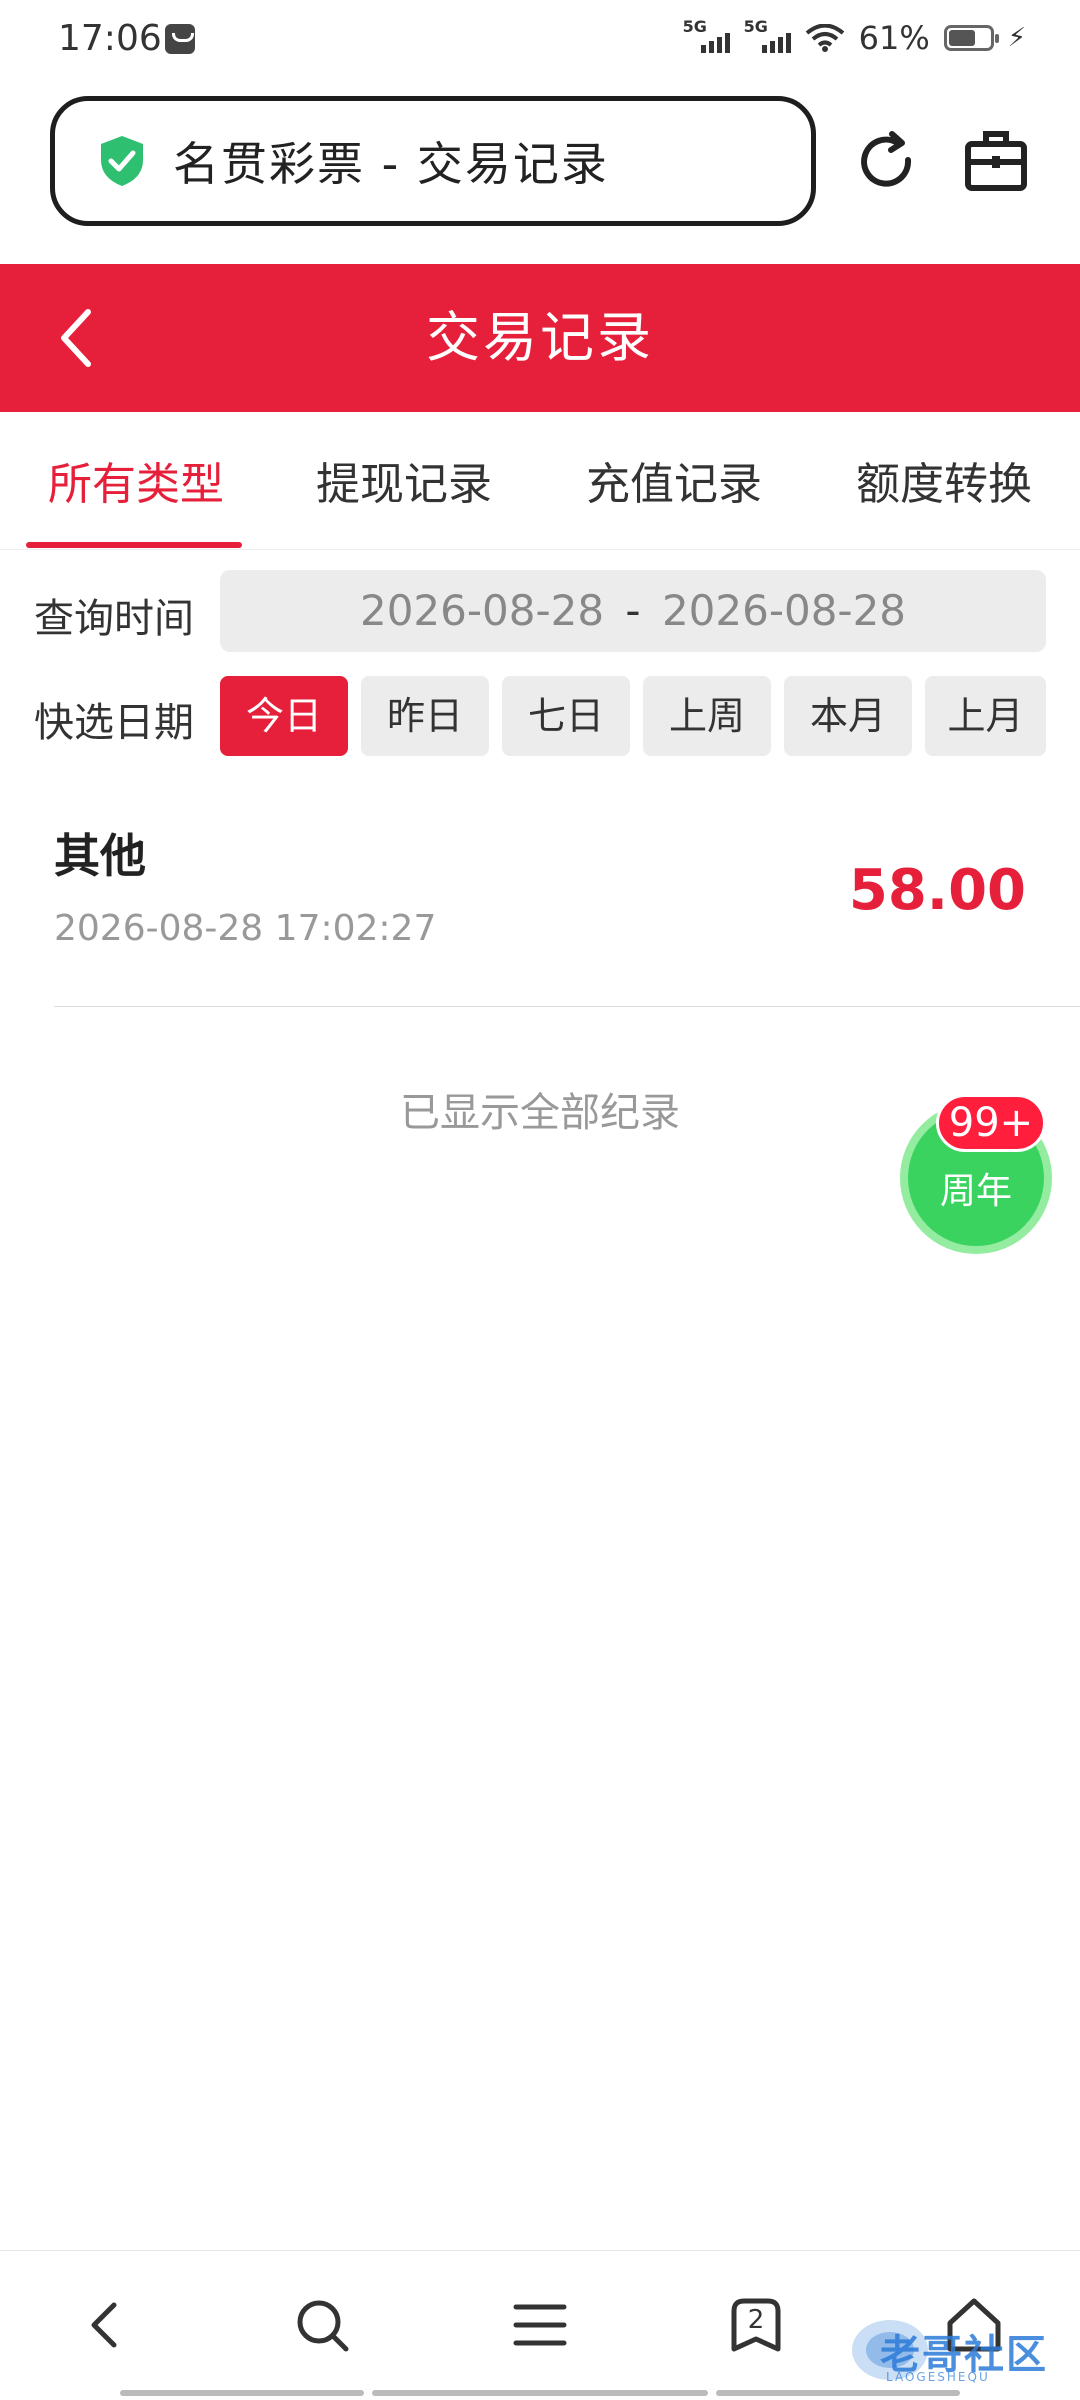 This screenshot has width=1080, height=2400. Describe the element at coordinates (540, 2325) in the screenshot. I see `menu-icon` at that location.